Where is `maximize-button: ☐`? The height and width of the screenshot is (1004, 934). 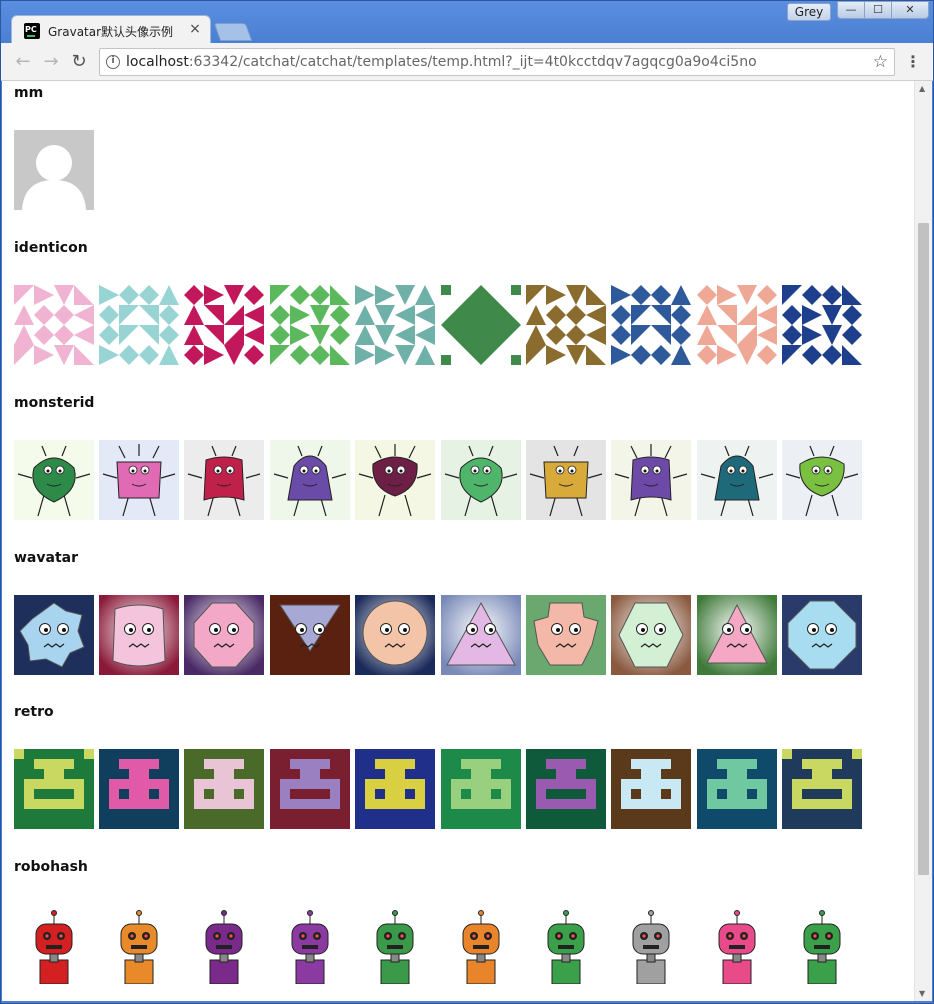 maximize-button: ☐ is located at coordinates (878, 10).